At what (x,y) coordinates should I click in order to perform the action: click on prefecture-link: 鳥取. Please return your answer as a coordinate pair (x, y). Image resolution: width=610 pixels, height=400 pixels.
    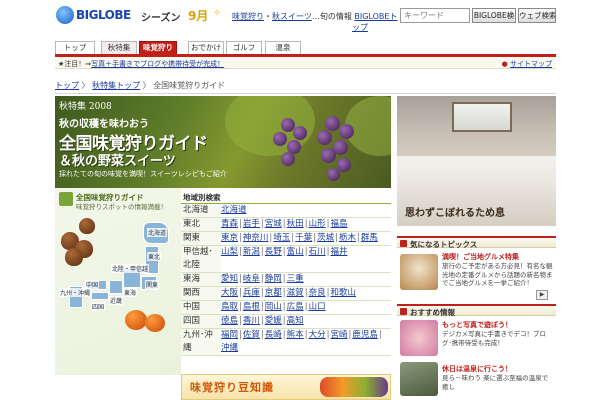
    Looking at the image, I should click on (229, 307).